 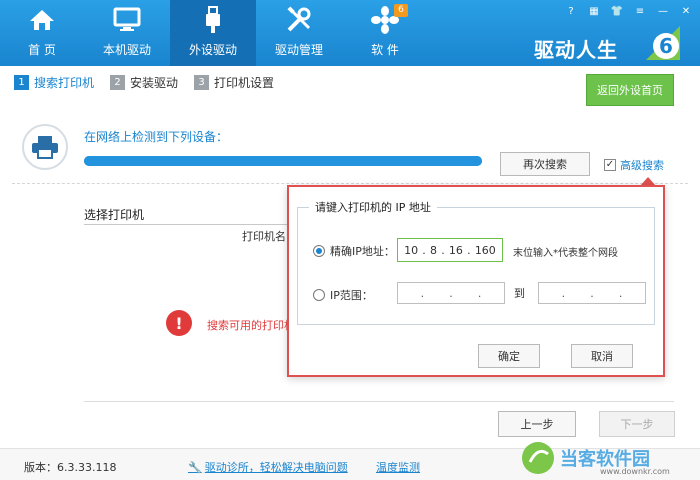 What do you see at coordinates (276, 467) in the screenshot?
I see `driver-clinic-label: 驱动诊所，轻松解决电脑问题` at bounding box center [276, 467].